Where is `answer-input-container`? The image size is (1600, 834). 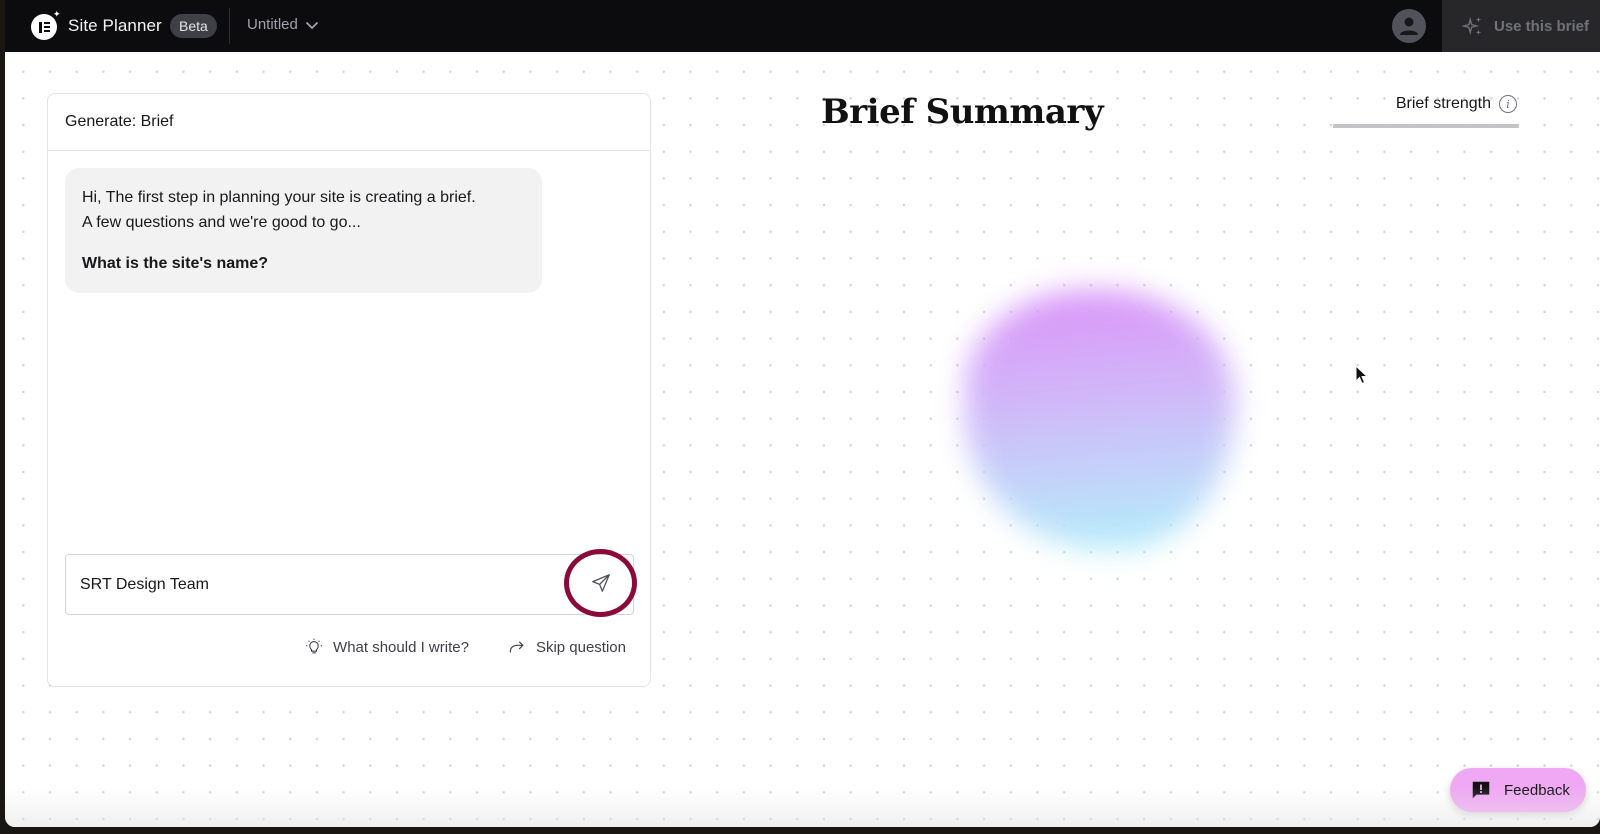 answer-input-container is located at coordinates (351, 583).